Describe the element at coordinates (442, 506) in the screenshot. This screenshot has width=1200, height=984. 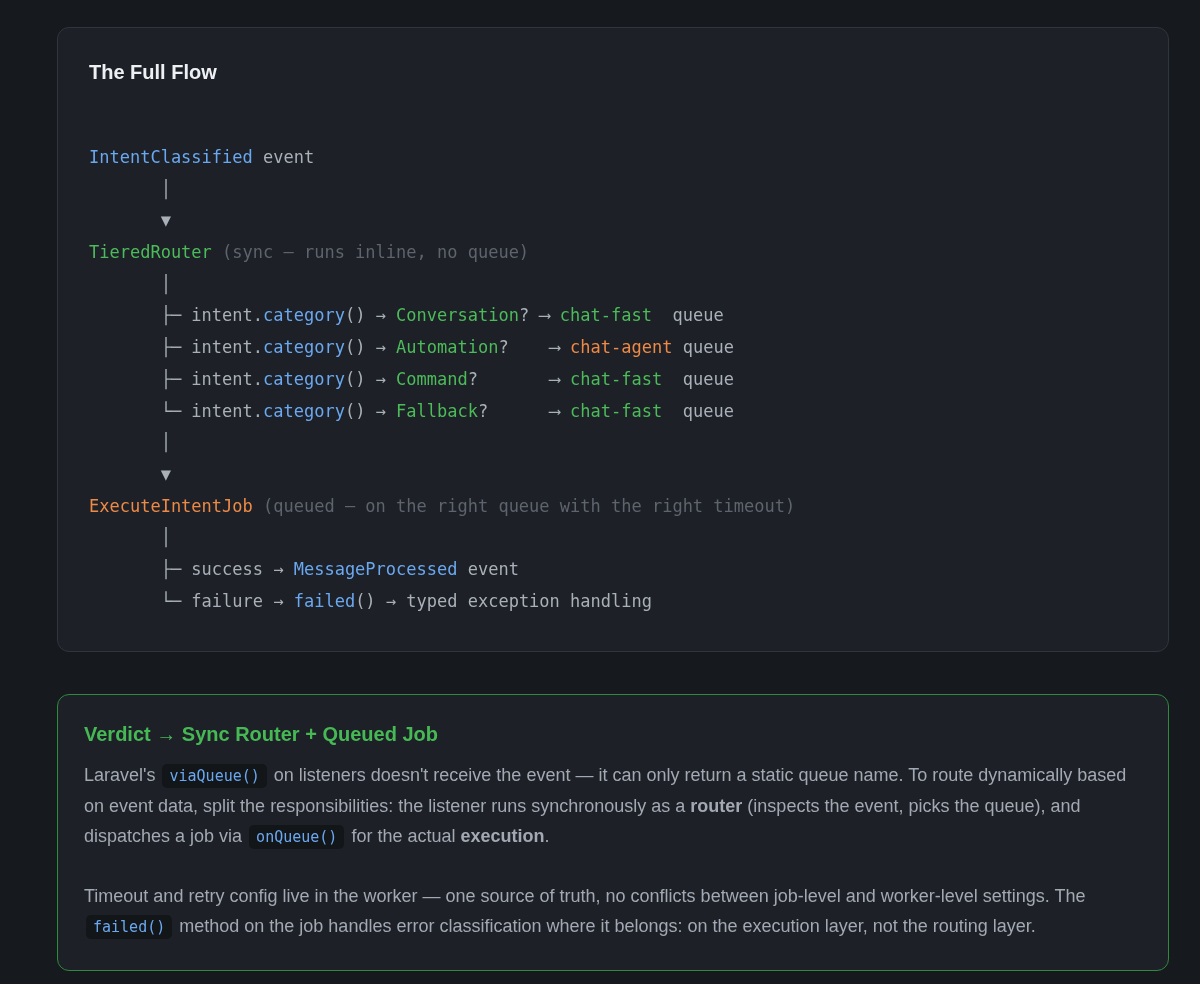
I see `code-line: ExecuteIntentJob (queued — on the right queue with the right timeout)` at that location.